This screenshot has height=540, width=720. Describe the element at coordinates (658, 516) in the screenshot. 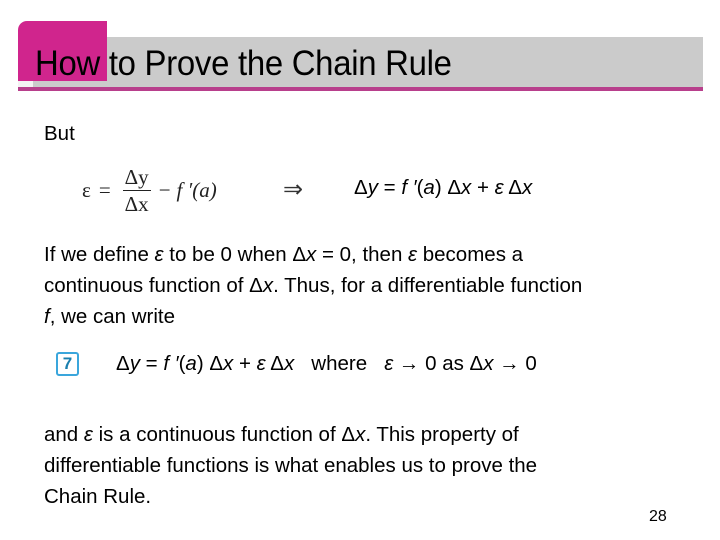

I see `page-number: 28` at that location.